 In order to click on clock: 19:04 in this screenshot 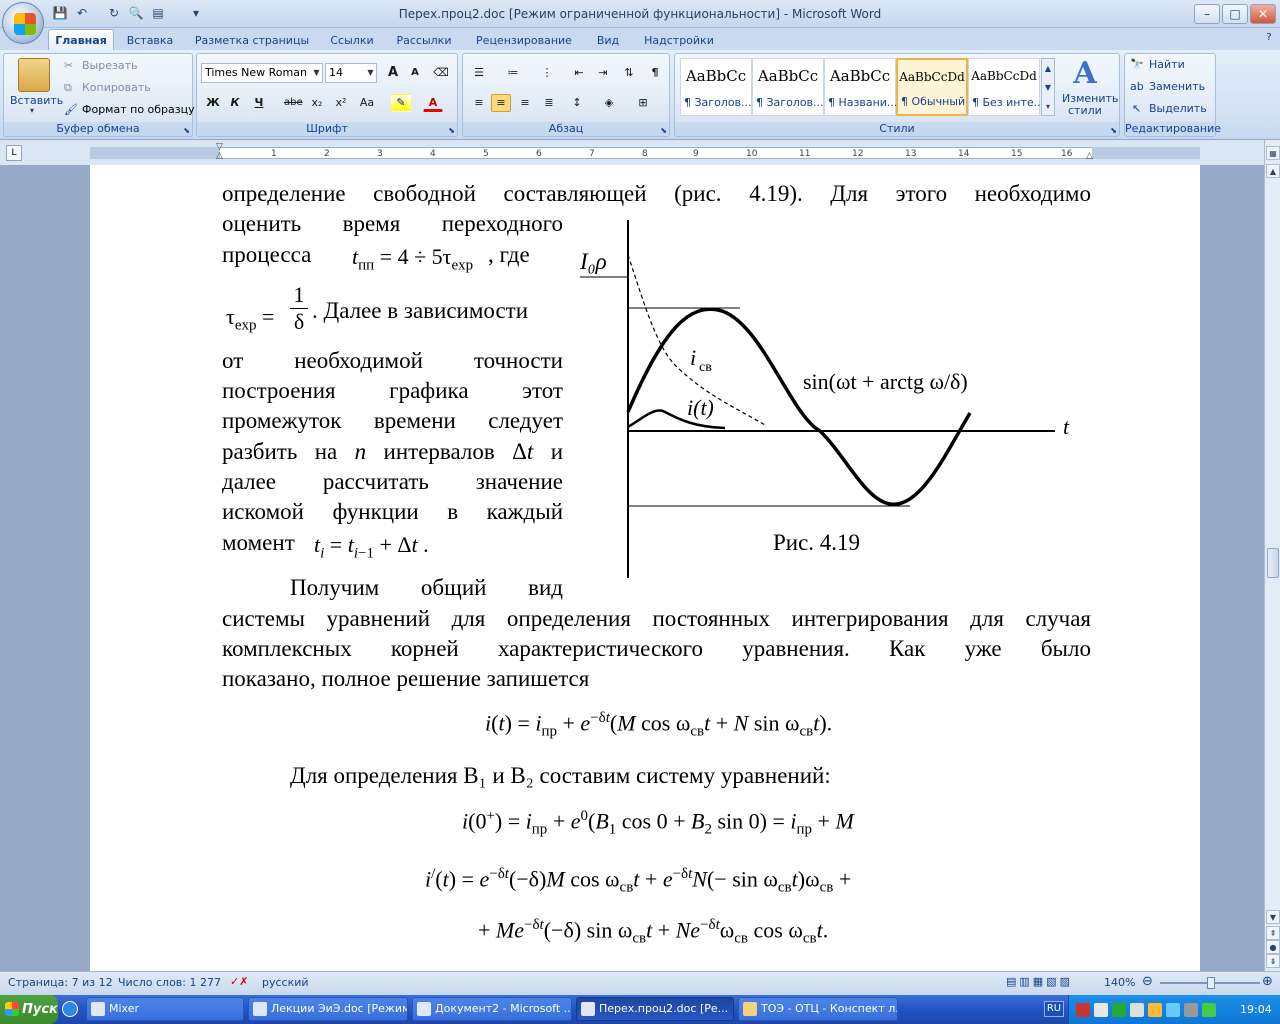, I will do `click(1256, 1009)`.